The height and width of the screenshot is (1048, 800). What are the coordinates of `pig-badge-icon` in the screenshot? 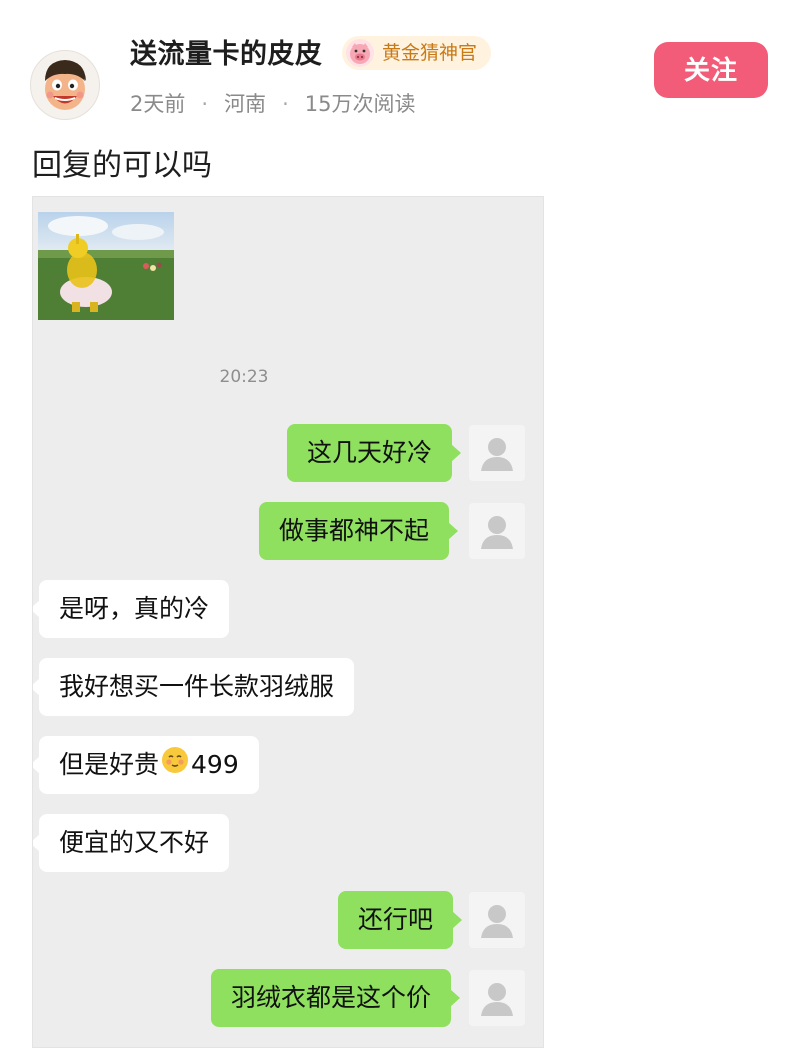 It's located at (360, 53).